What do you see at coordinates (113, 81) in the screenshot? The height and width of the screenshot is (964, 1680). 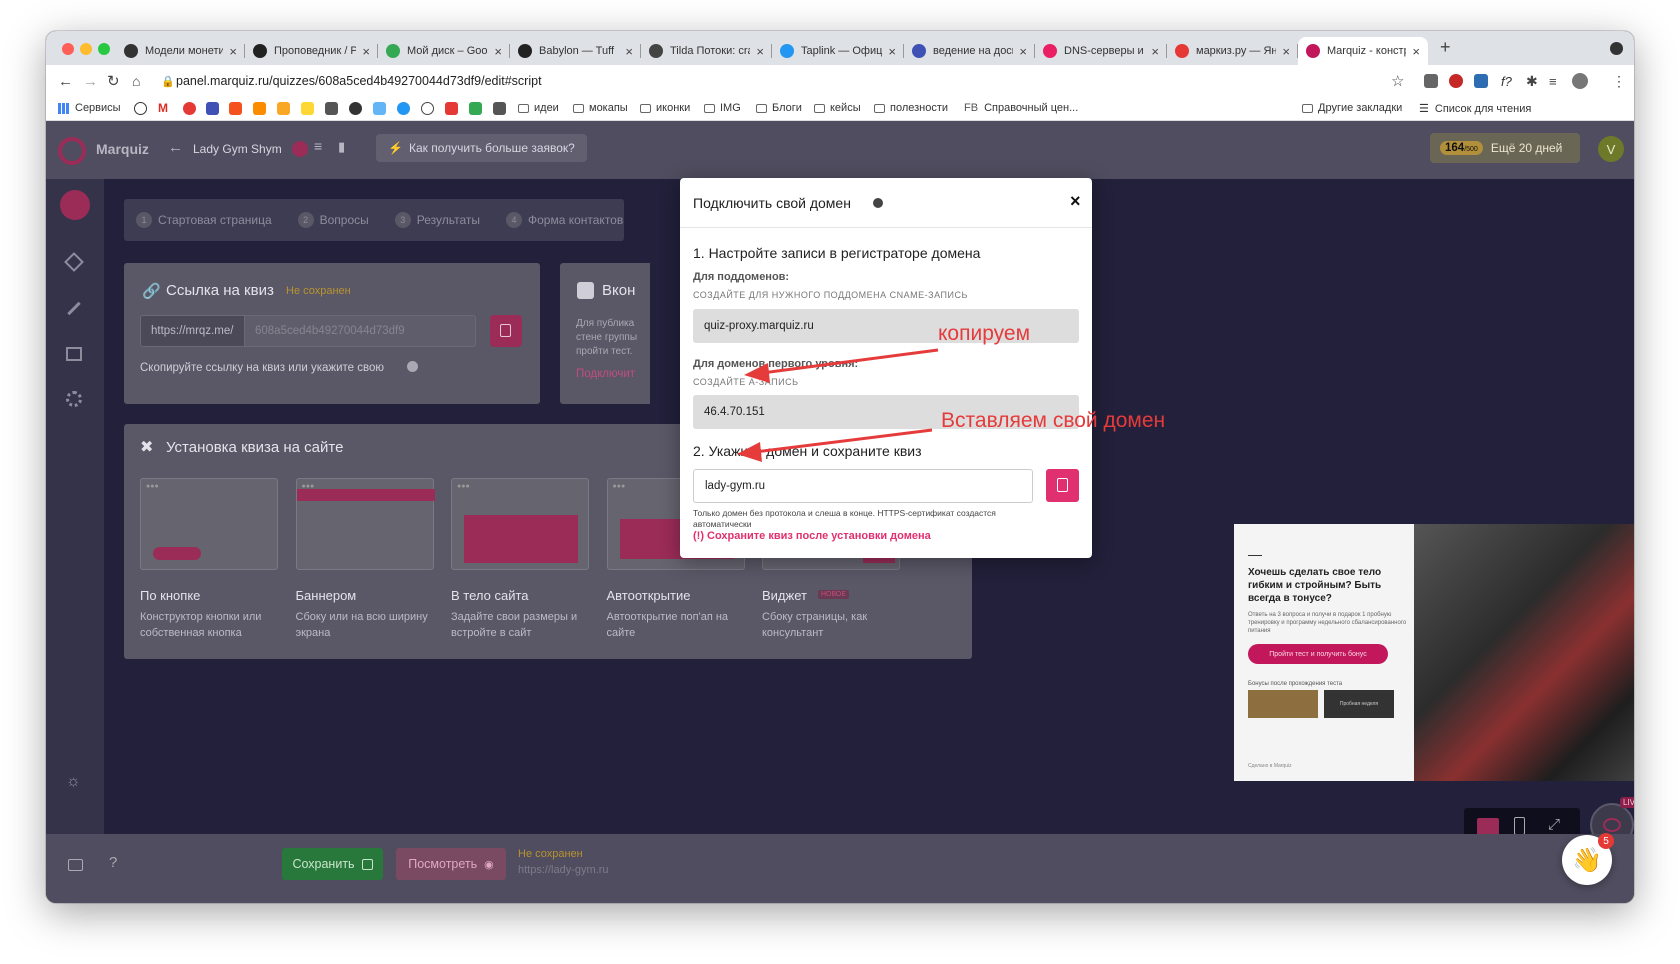 I see `reload-icon: ↻` at bounding box center [113, 81].